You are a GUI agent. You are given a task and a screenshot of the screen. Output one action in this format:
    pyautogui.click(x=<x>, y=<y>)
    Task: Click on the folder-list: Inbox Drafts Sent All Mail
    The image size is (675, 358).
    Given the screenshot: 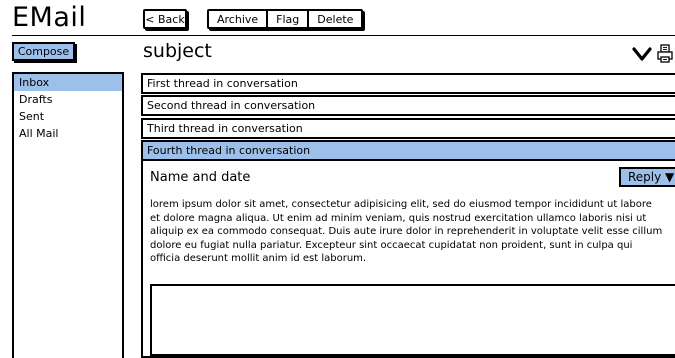 What is the action you would take?
    pyautogui.click(x=68, y=215)
    